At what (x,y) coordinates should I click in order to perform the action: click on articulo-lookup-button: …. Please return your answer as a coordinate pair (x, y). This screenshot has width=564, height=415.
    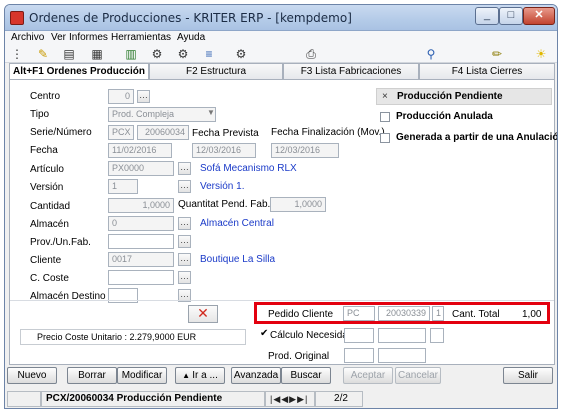
    Looking at the image, I should click on (184, 168).